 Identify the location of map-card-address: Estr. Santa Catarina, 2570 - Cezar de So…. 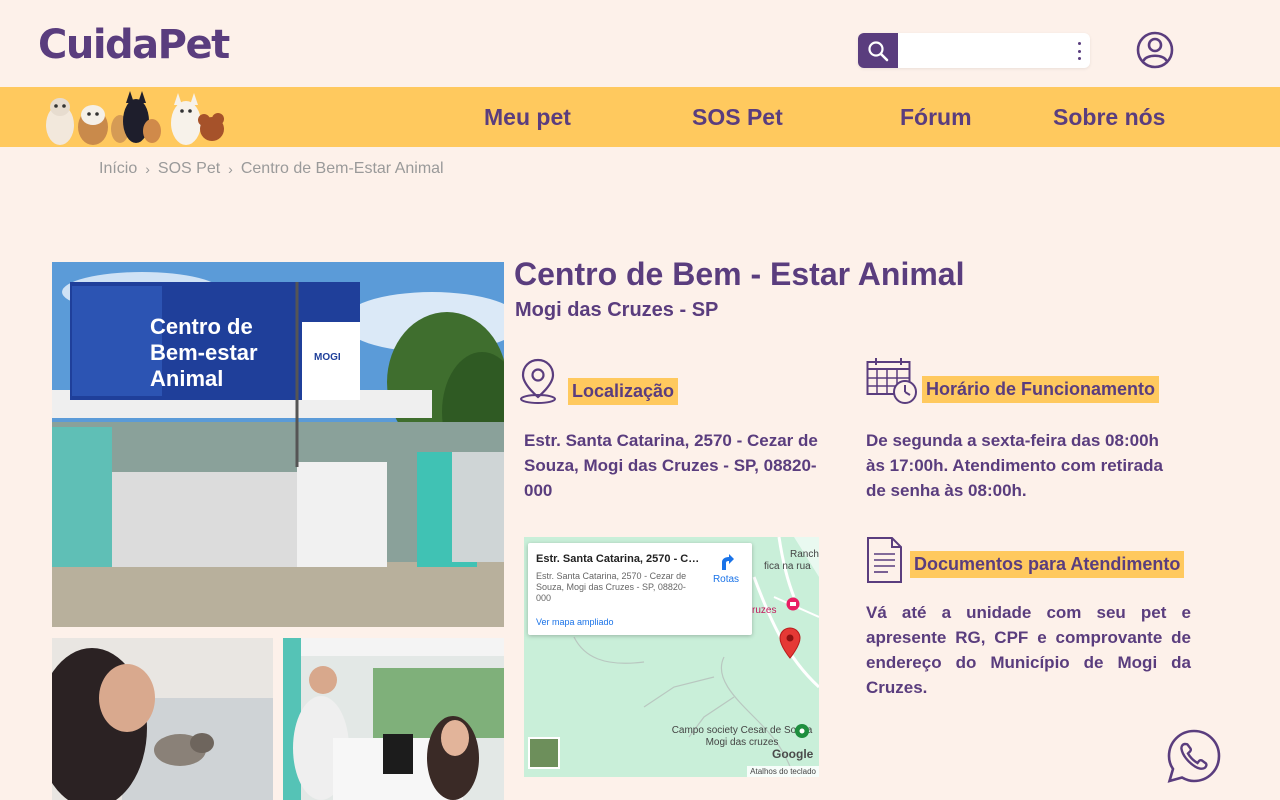
(611, 587).